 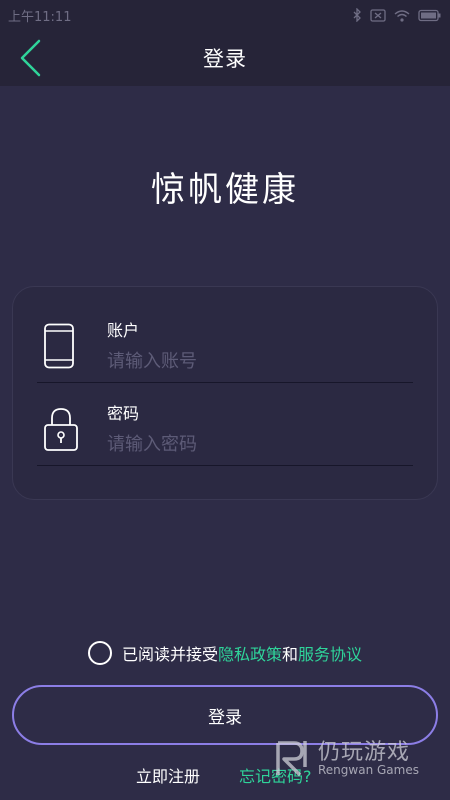 I want to click on status-bar: 上午11:11, so click(x=225, y=15).